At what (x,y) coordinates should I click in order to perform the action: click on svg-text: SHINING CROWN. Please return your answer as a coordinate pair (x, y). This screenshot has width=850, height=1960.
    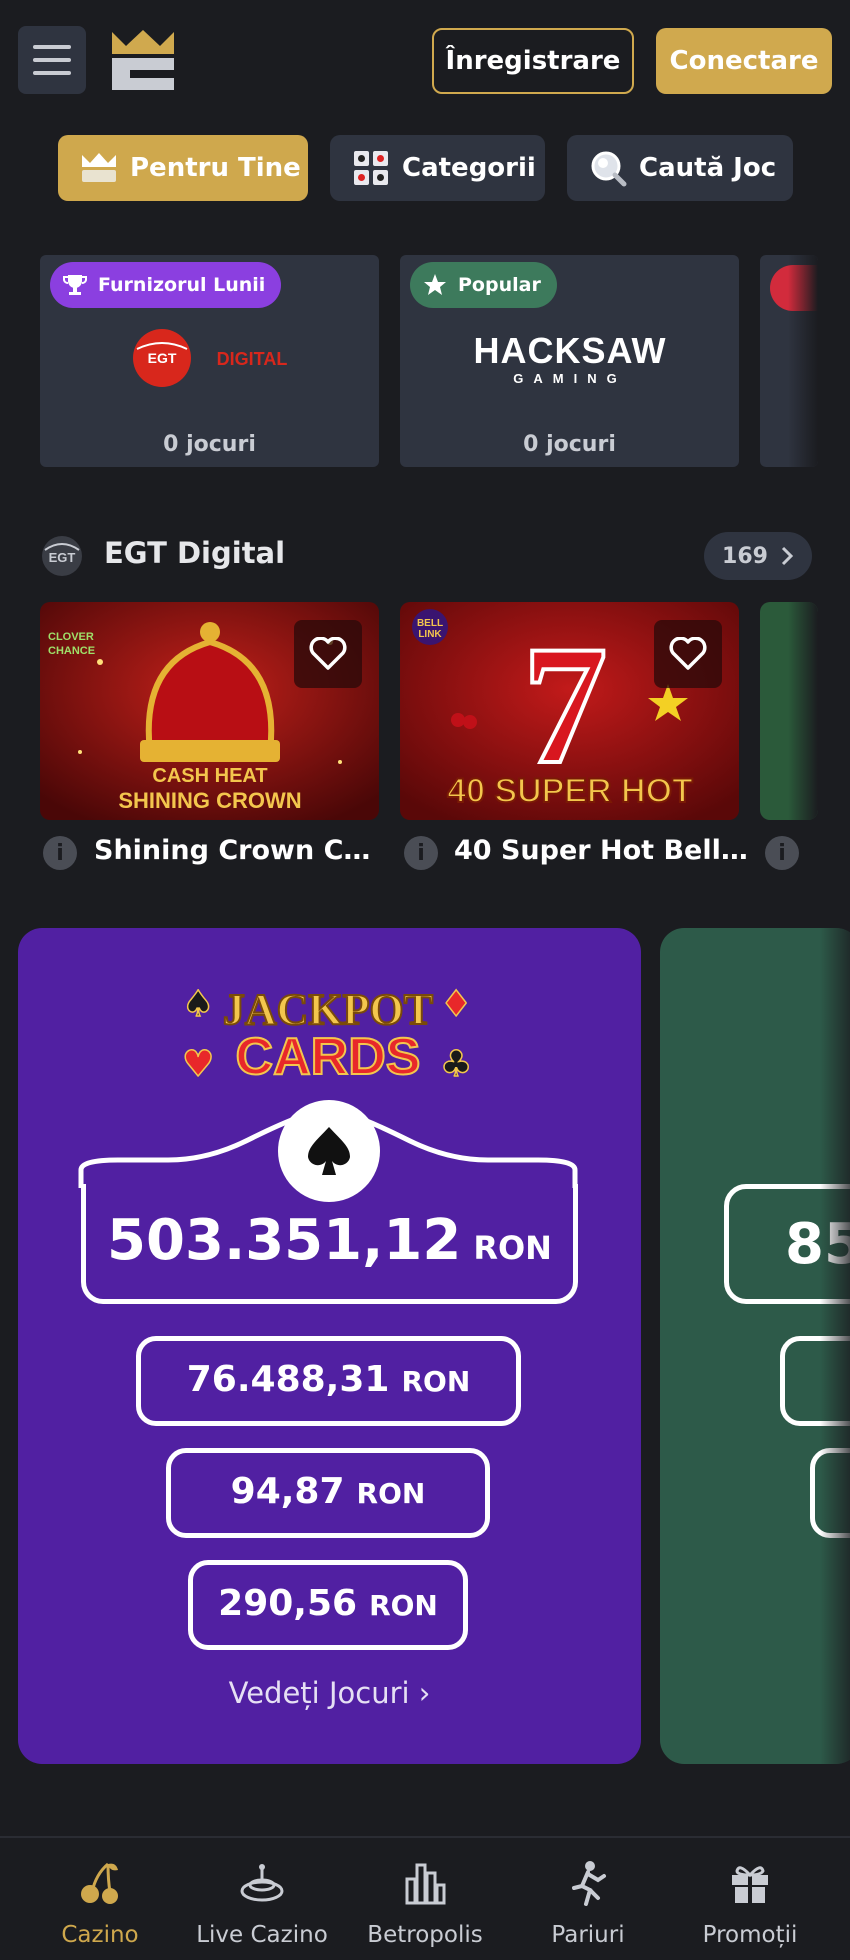
    Looking at the image, I should click on (209, 800).